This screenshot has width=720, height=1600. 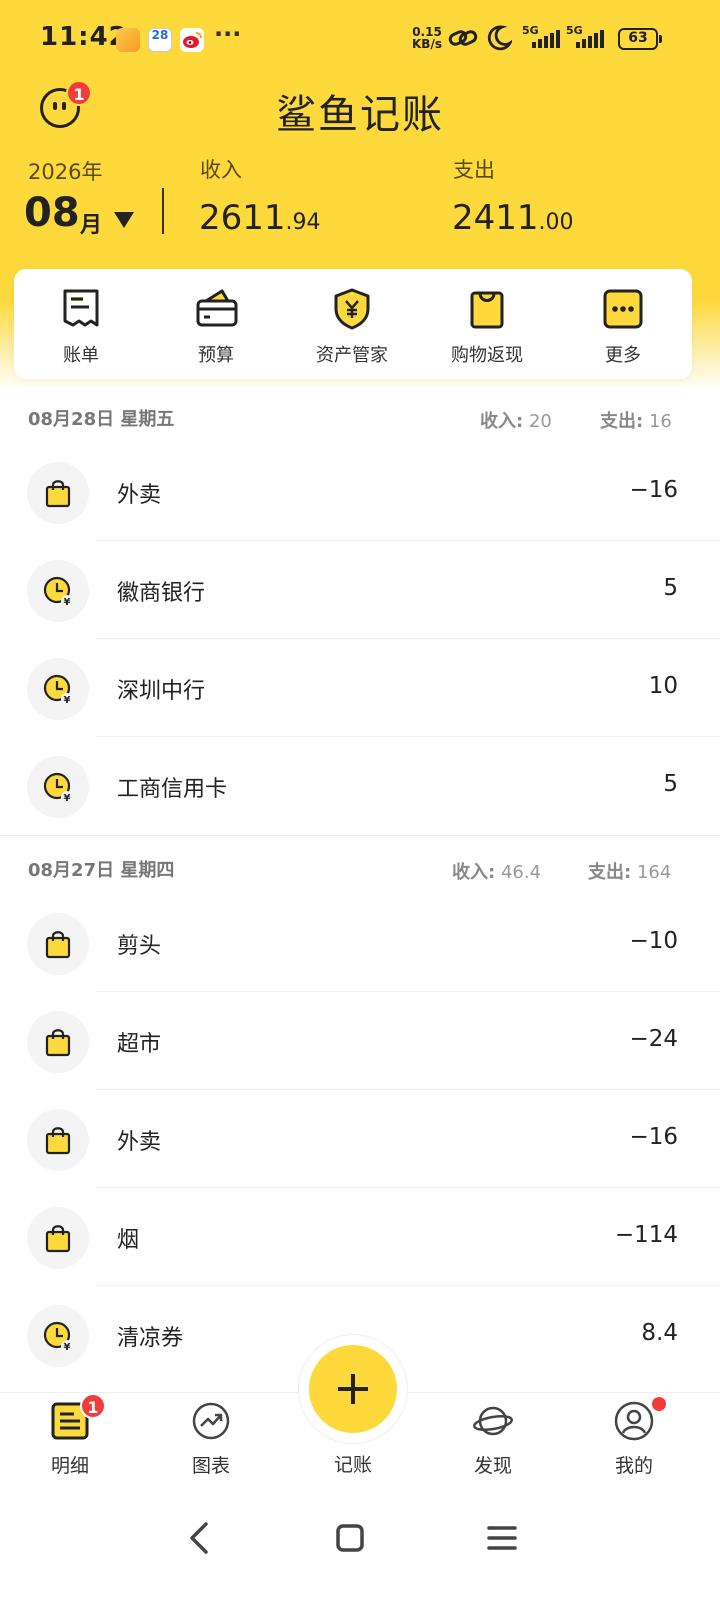 What do you see at coordinates (653, 941) in the screenshot?
I see `transaction-amount: −10` at bounding box center [653, 941].